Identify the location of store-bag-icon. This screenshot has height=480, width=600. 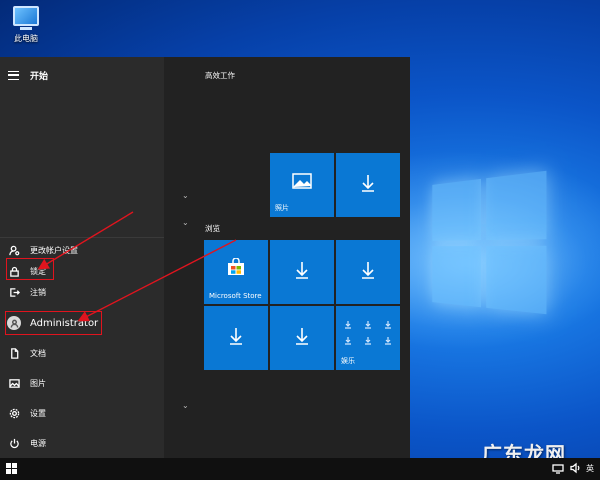
(236, 268).